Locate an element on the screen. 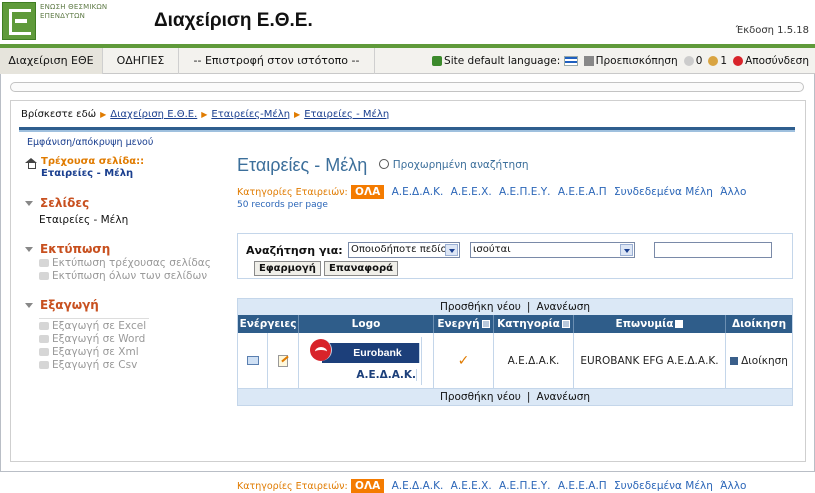 The width and height of the screenshot is (815, 493). pages-section-title: Σελίδες is located at coordinates (125, 203).